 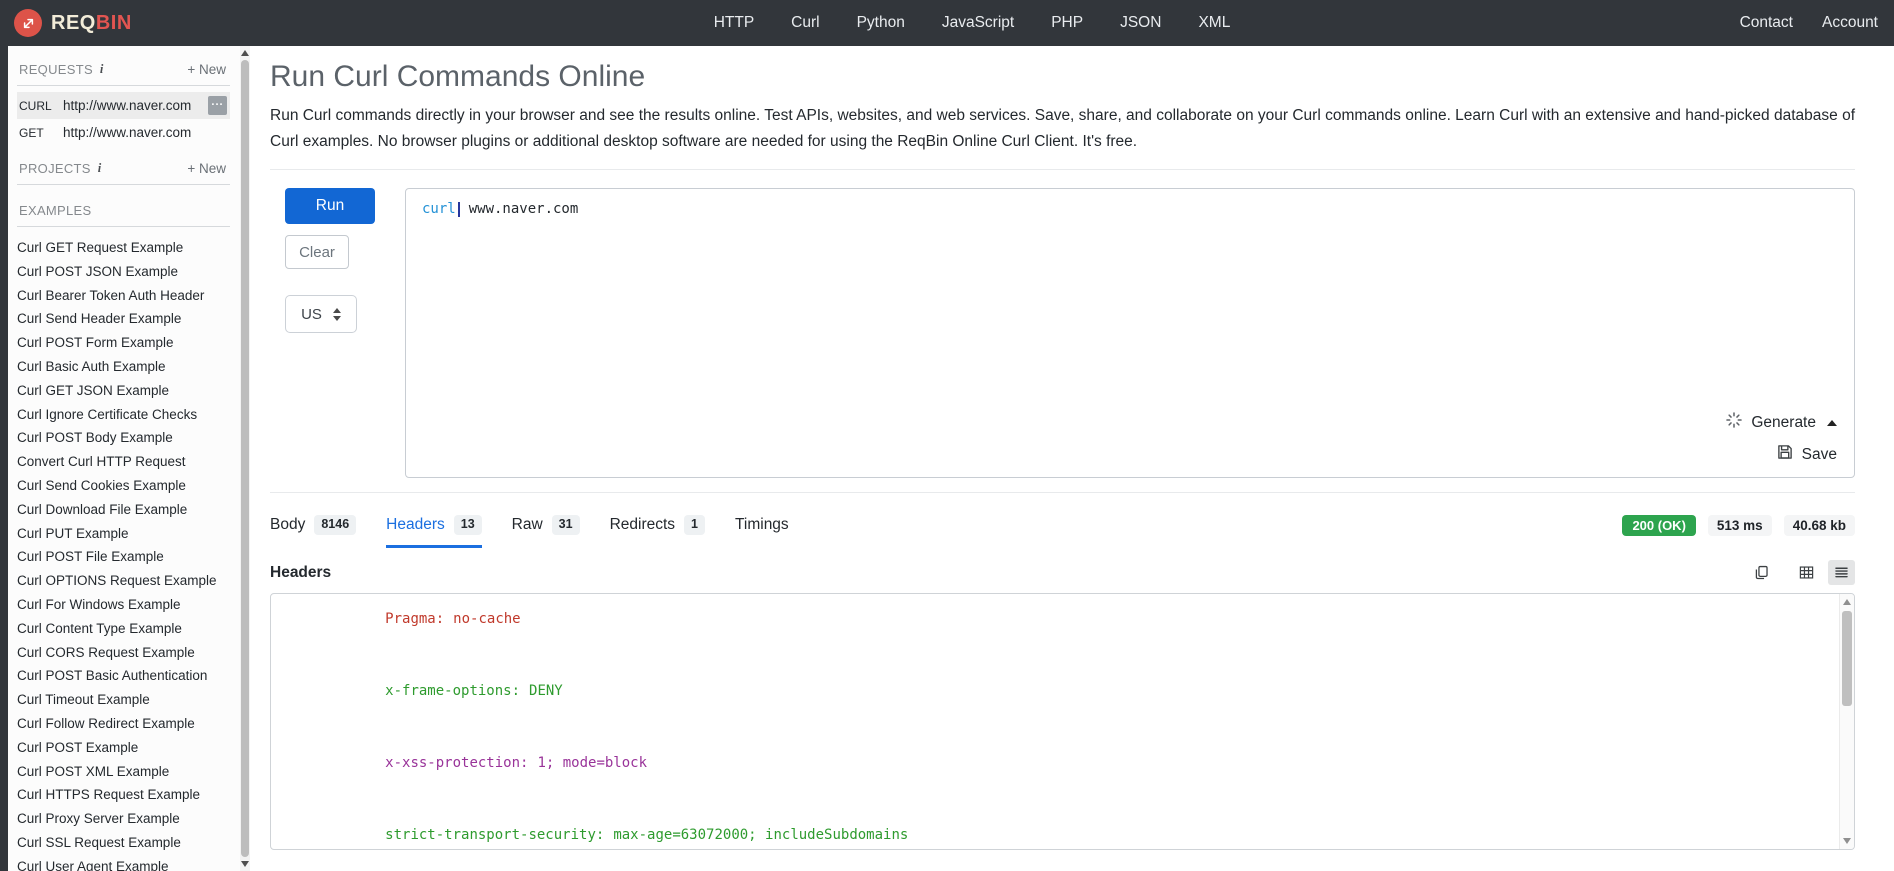 I want to click on region-select: US, so click(x=321, y=314).